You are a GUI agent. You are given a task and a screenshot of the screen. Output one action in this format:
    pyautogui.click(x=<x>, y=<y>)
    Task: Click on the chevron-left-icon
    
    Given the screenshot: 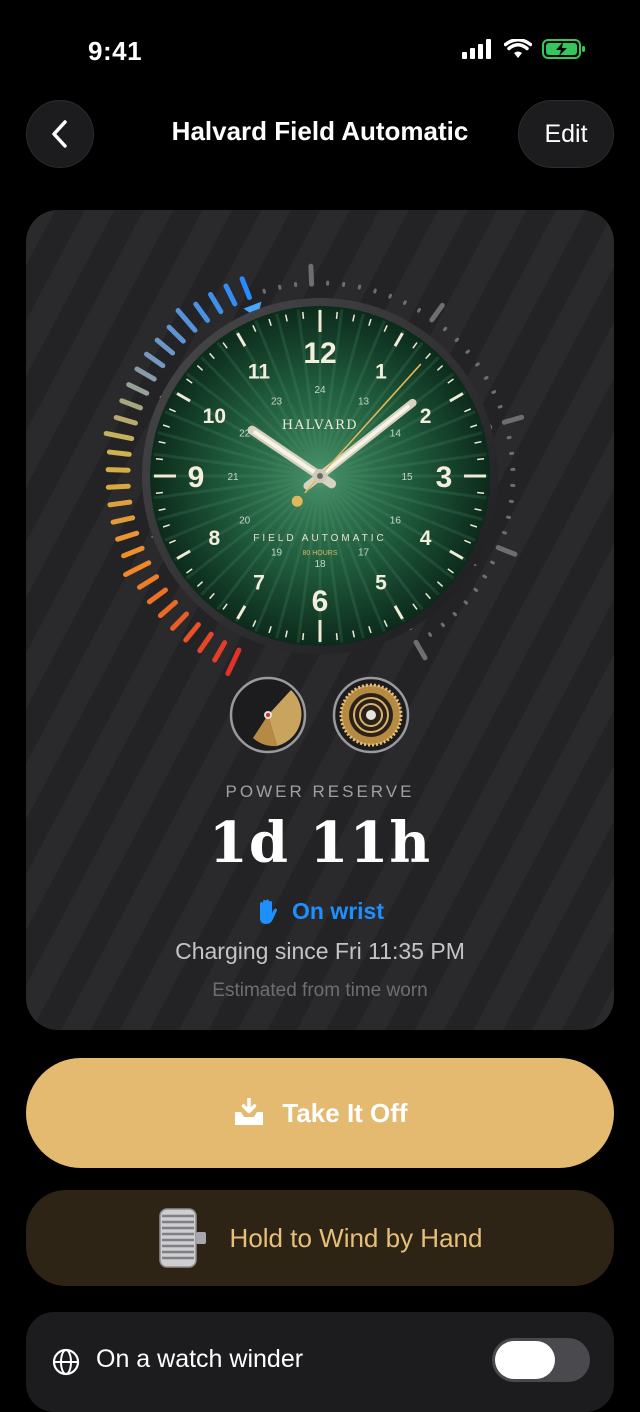 What is the action you would take?
    pyautogui.click(x=60, y=134)
    